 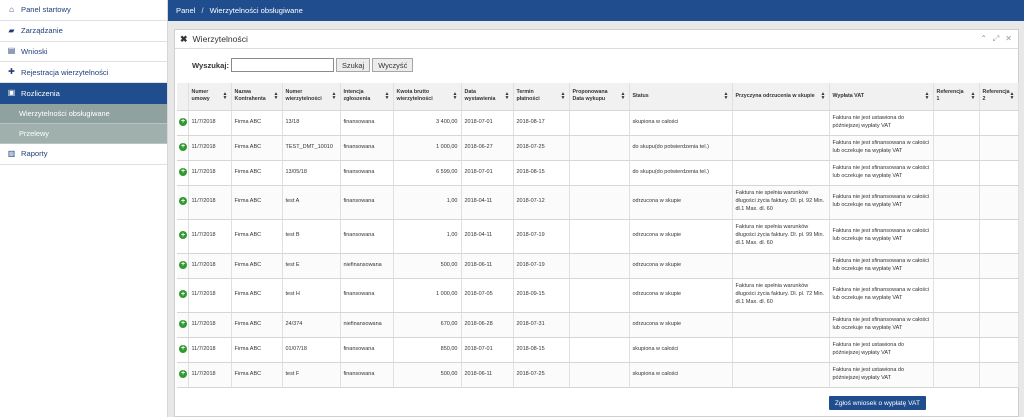 I want to click on column-header: Referencja 2 ▲ ▼, so click(x=999, y=97).